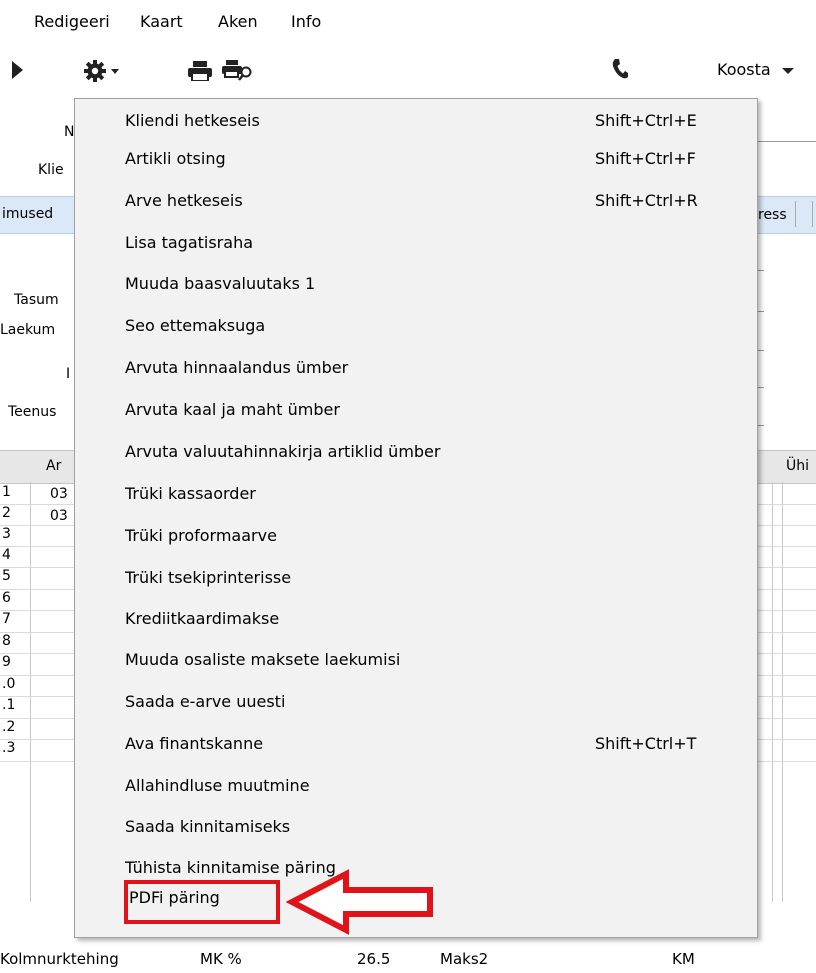 The height and width of the screenshot is (973, 816). What do you see at coordinates (416, 702) in the screenshot?
I see `menu-item-saada-e-arve: Saada e-arve uuesti` at bounding box center [416, 702].